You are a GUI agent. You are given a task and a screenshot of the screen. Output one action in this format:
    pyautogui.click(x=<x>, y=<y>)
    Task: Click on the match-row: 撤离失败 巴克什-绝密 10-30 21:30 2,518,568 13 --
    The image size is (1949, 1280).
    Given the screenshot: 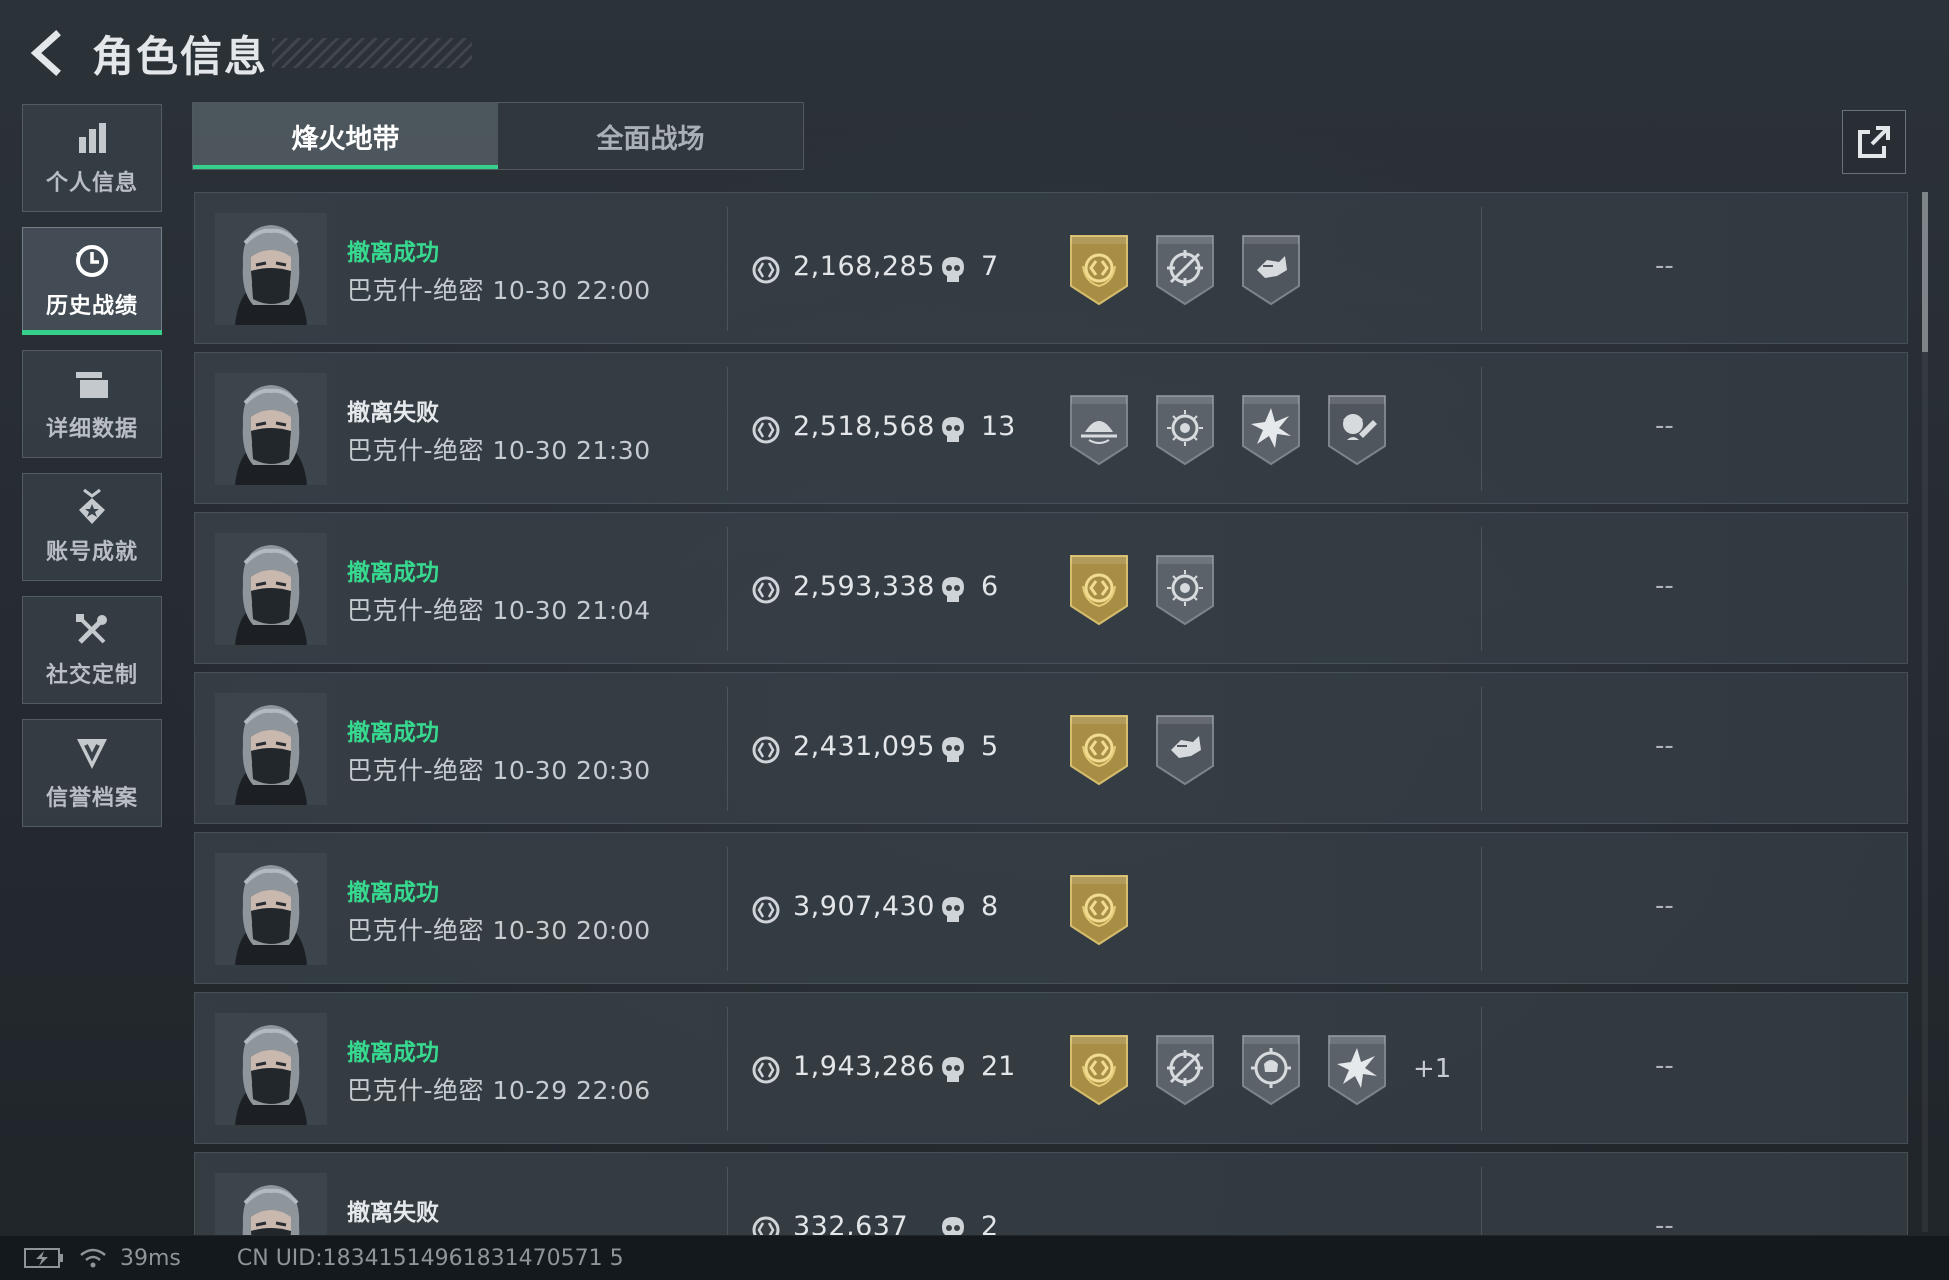 What is the action you would take?
    pyautogui.click(x=1051, y=428)
    